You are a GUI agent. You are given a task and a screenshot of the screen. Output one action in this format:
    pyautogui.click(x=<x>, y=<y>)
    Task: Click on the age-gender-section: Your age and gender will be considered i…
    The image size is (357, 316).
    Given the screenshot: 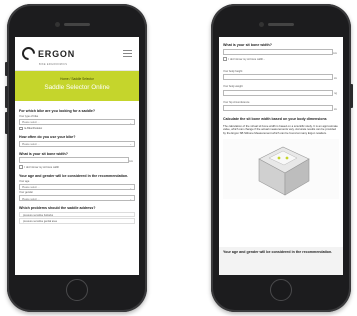 What is the action you would take?
    pyautogui.click(x=281, y=261)
    